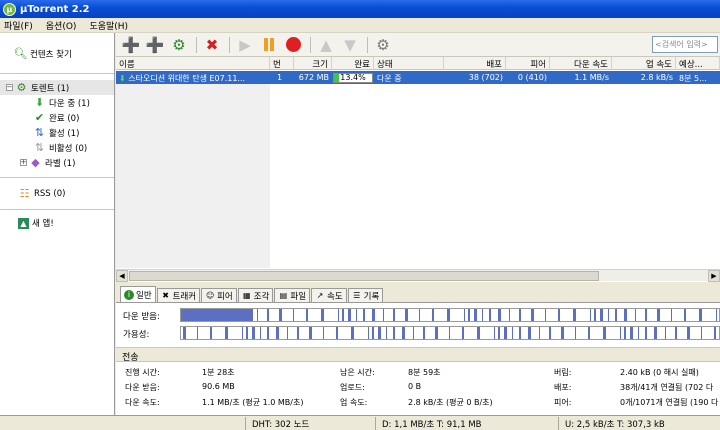 The height and width of the screenshot is (430, 720). What do you see at coordinates (138, 294) in the screenshot?
I see `tab-general: i 일반` at bounding box center [138, 294].